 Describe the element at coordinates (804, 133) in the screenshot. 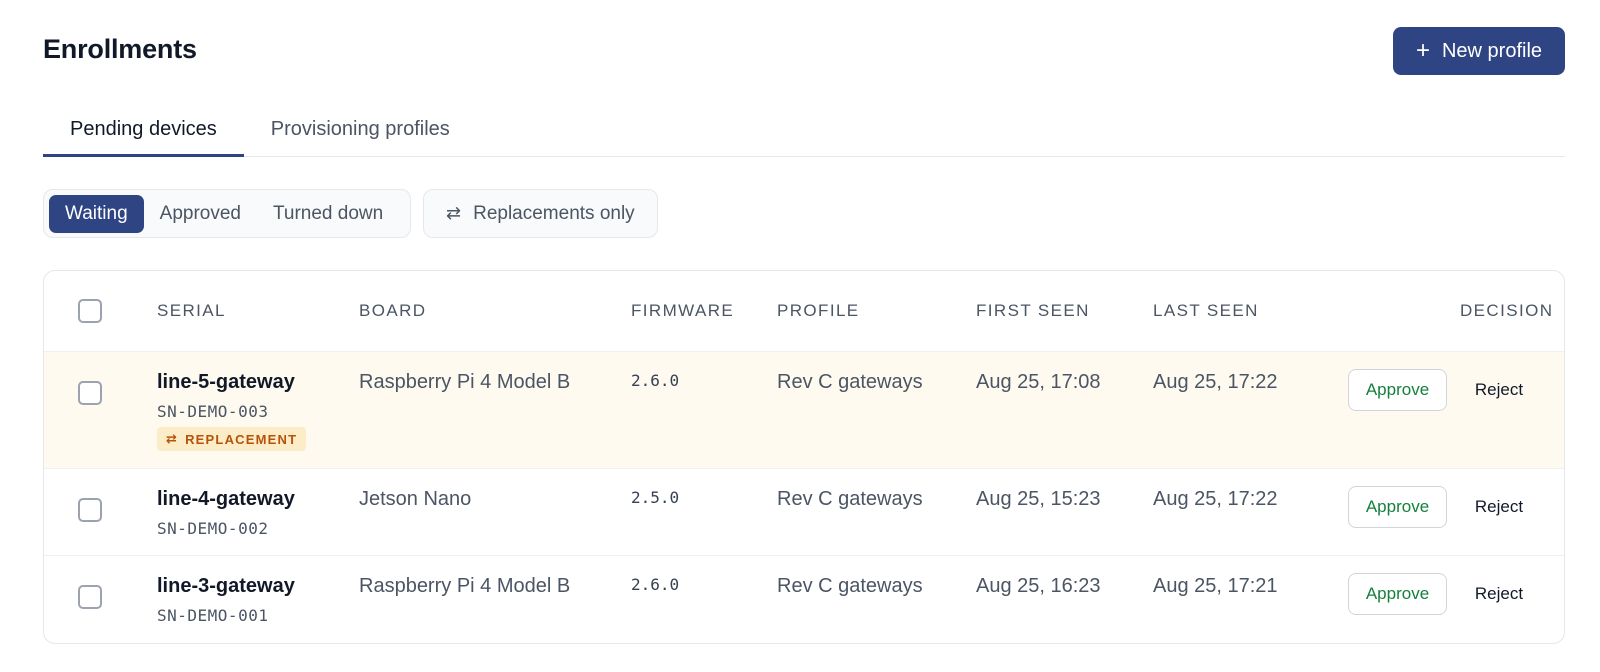

I see `tab-bar: Pending devices Provisioning profiles` at that location.